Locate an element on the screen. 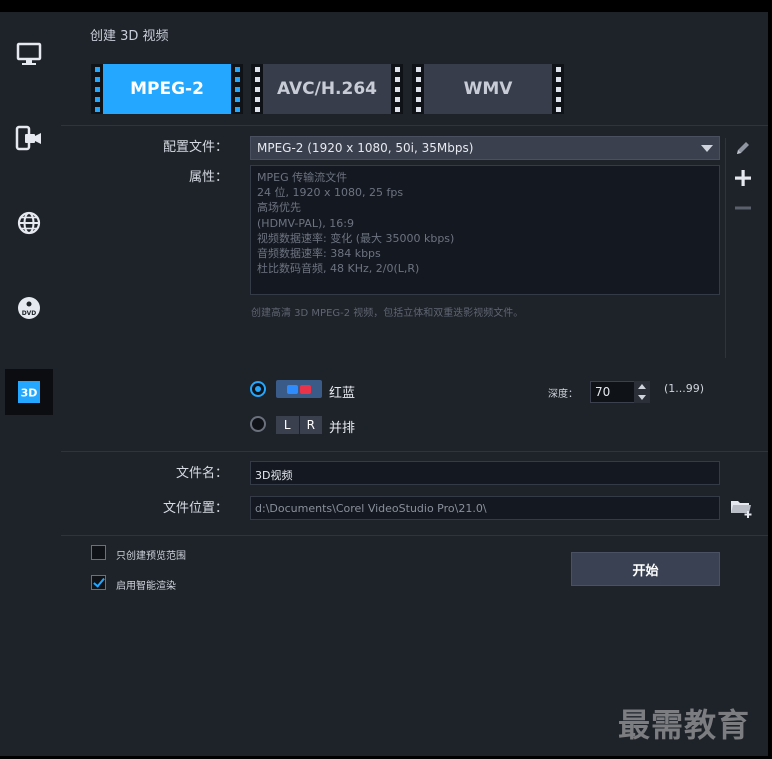 This screenshot has height=759, width=772. edit-profile-button is located at coordinates (743, 148).